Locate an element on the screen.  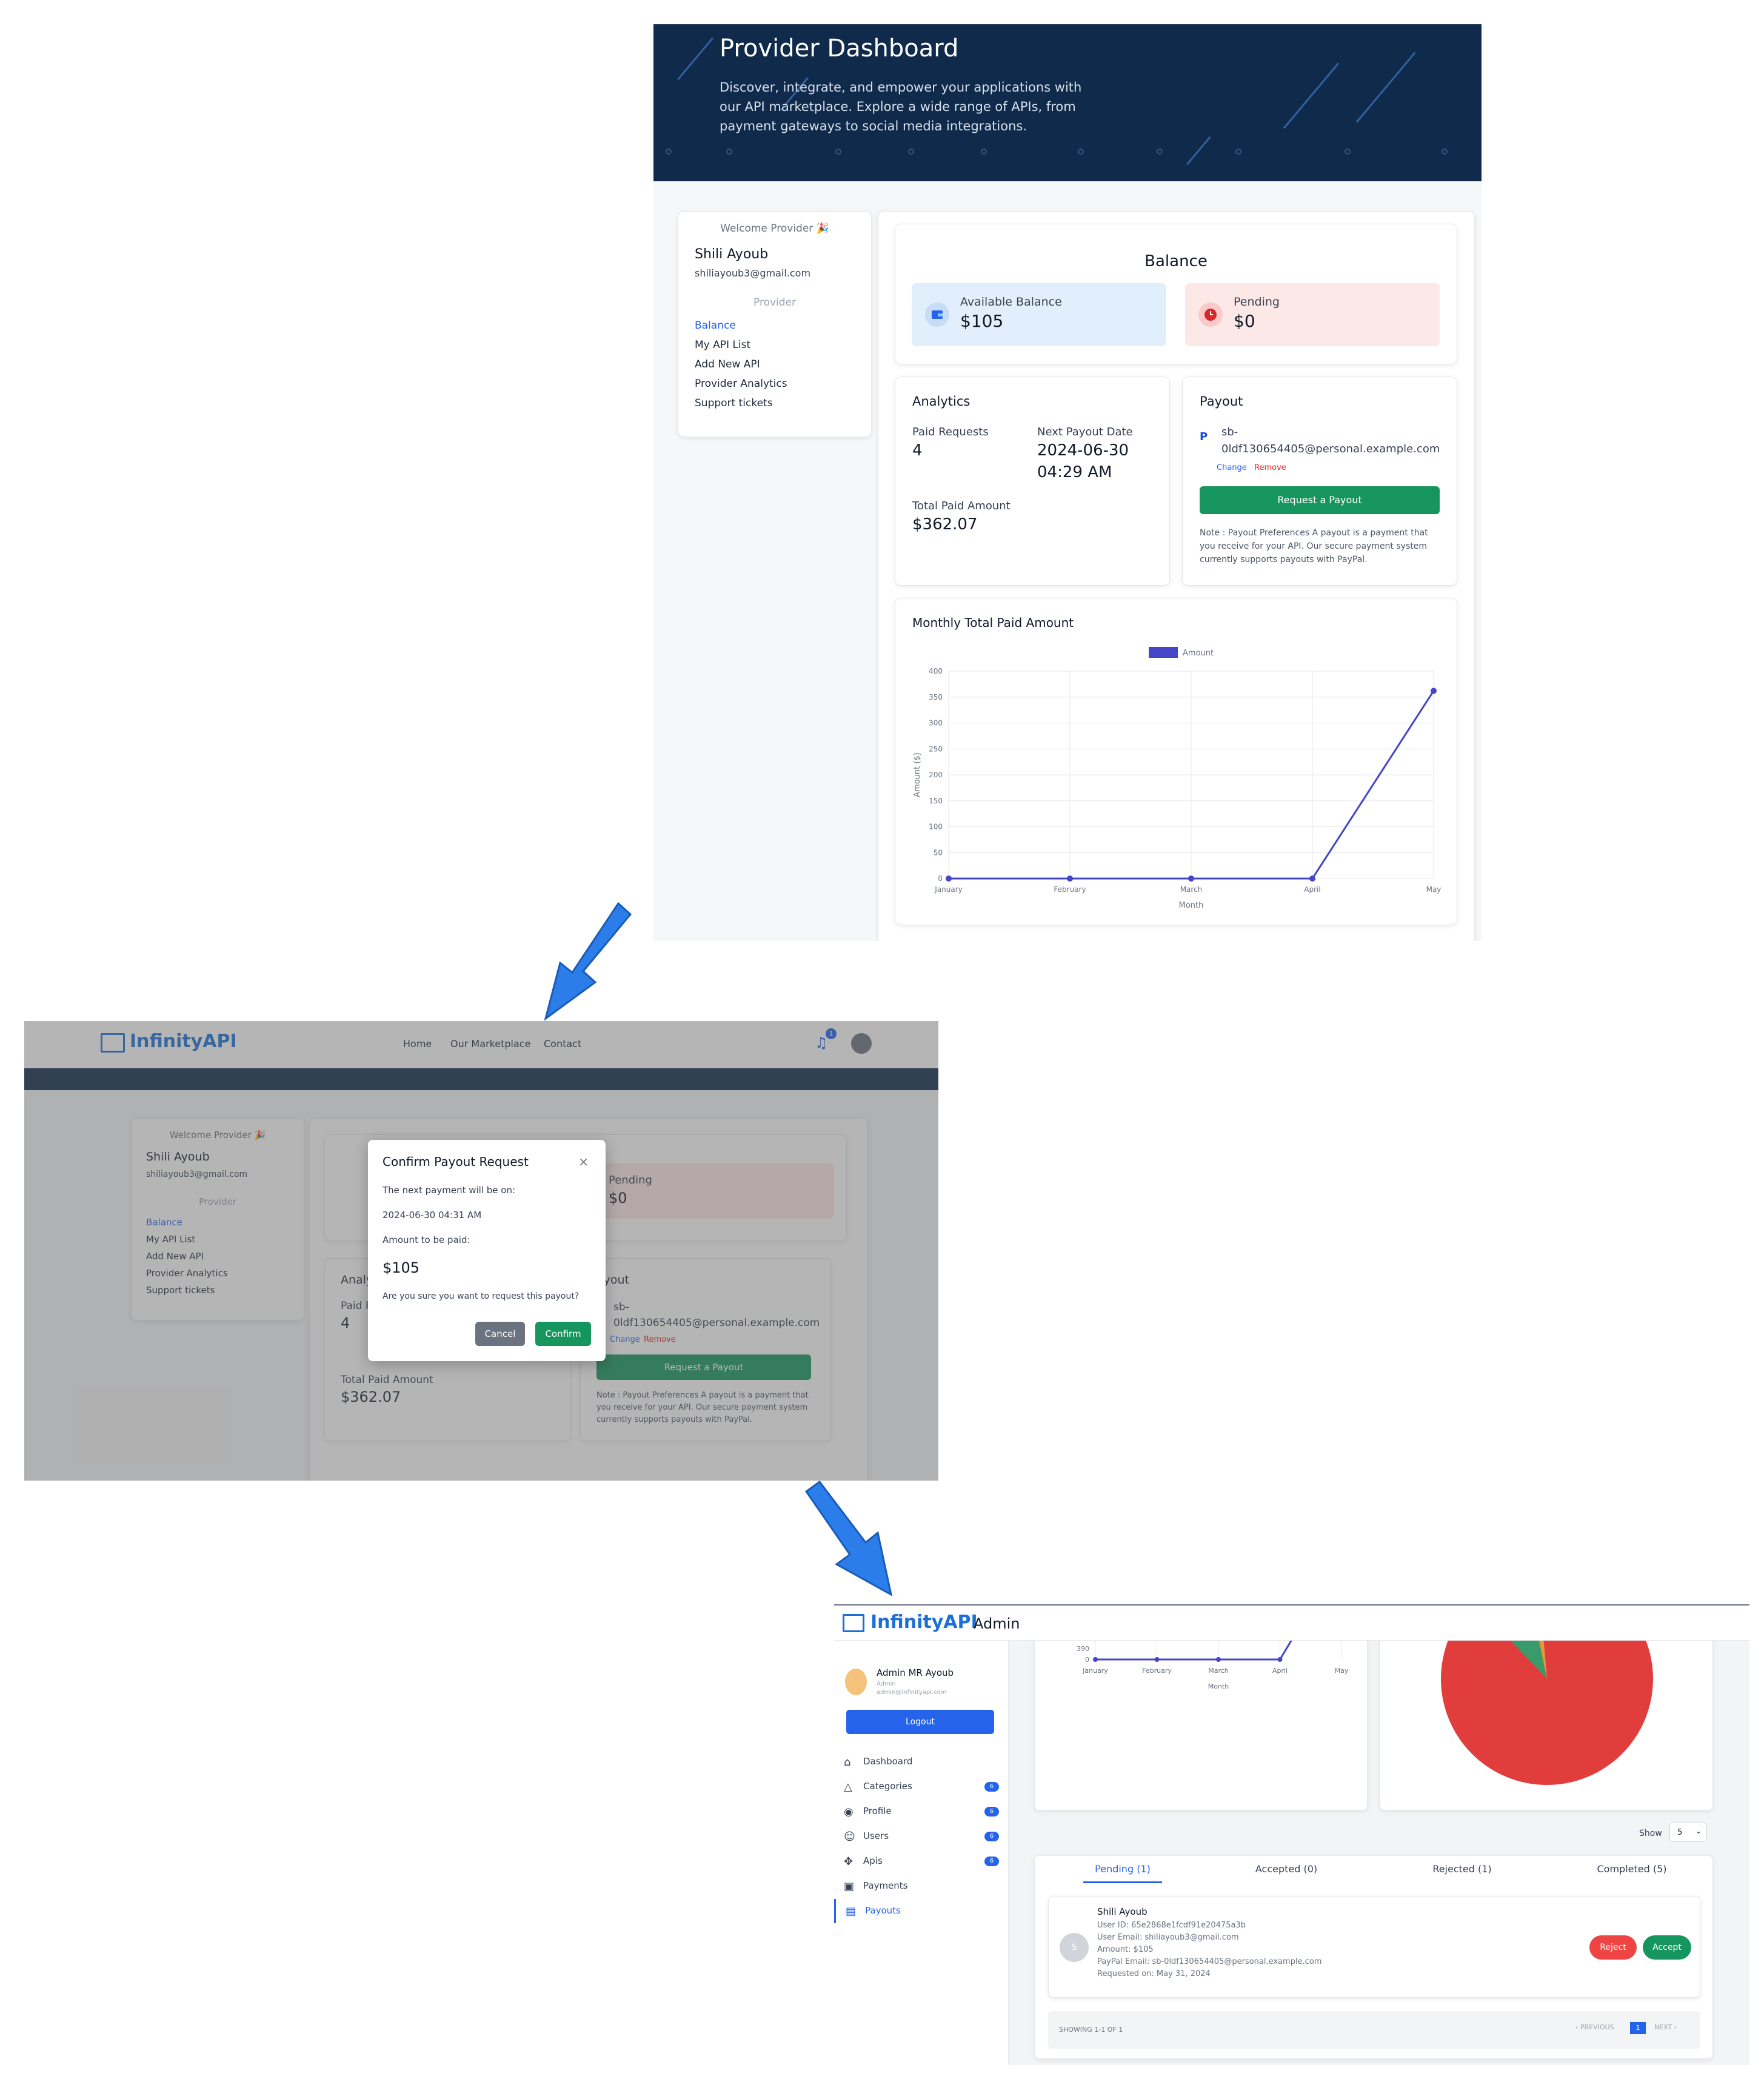
sidebar-item-apis: ✥ Apis 6 is located at coordinates (921, 1861).